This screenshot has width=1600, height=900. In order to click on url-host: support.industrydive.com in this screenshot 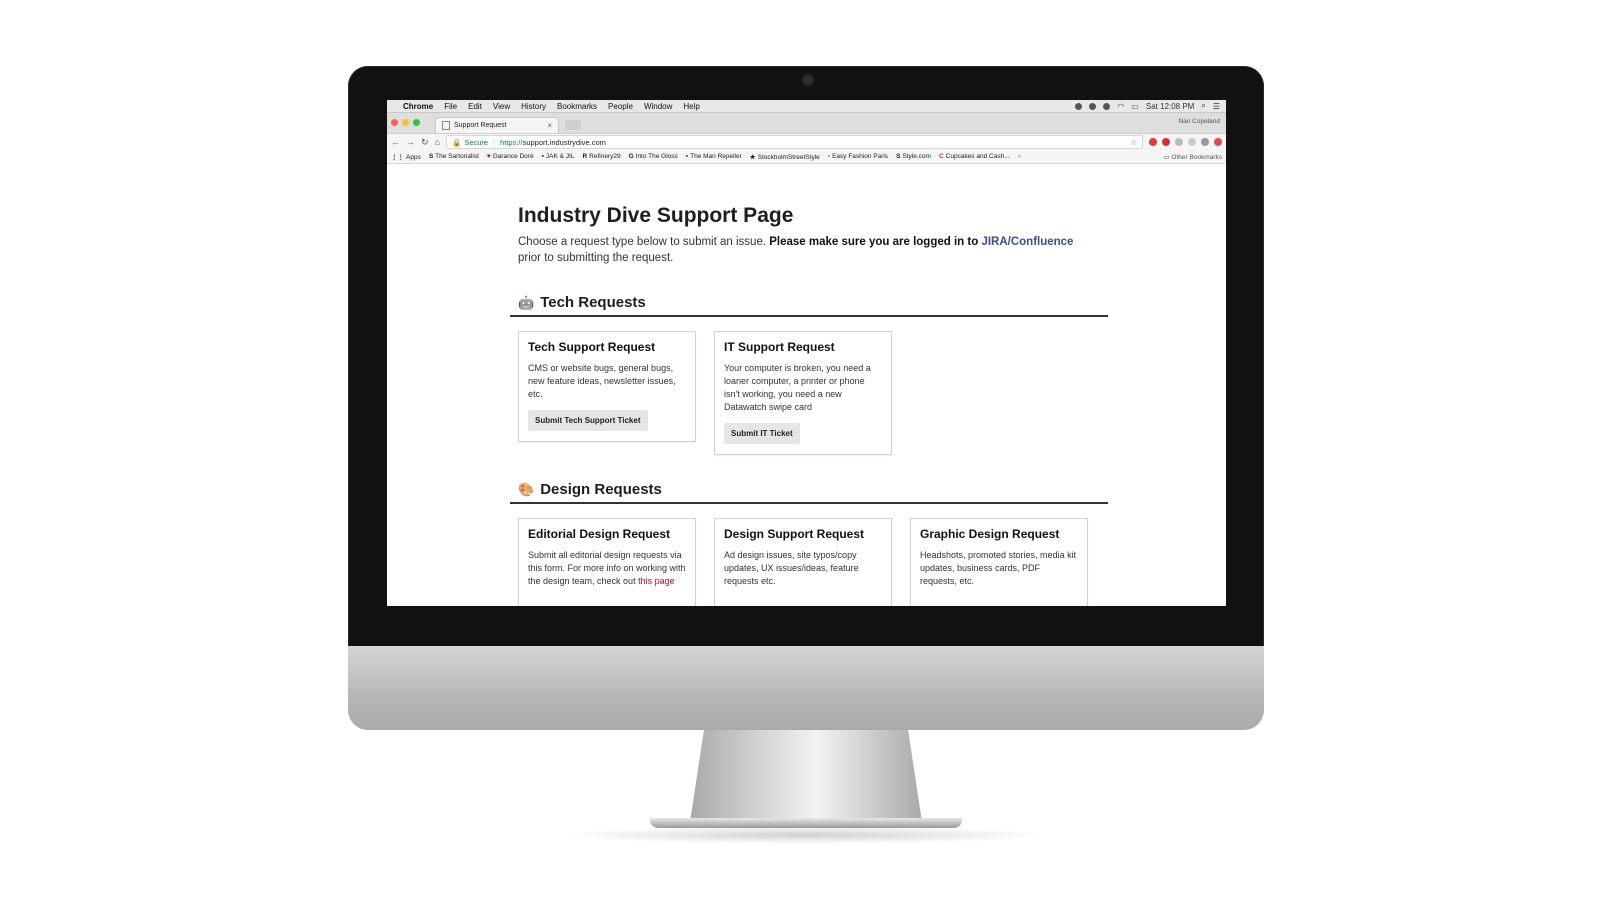, I will do `click(564, 142)`.